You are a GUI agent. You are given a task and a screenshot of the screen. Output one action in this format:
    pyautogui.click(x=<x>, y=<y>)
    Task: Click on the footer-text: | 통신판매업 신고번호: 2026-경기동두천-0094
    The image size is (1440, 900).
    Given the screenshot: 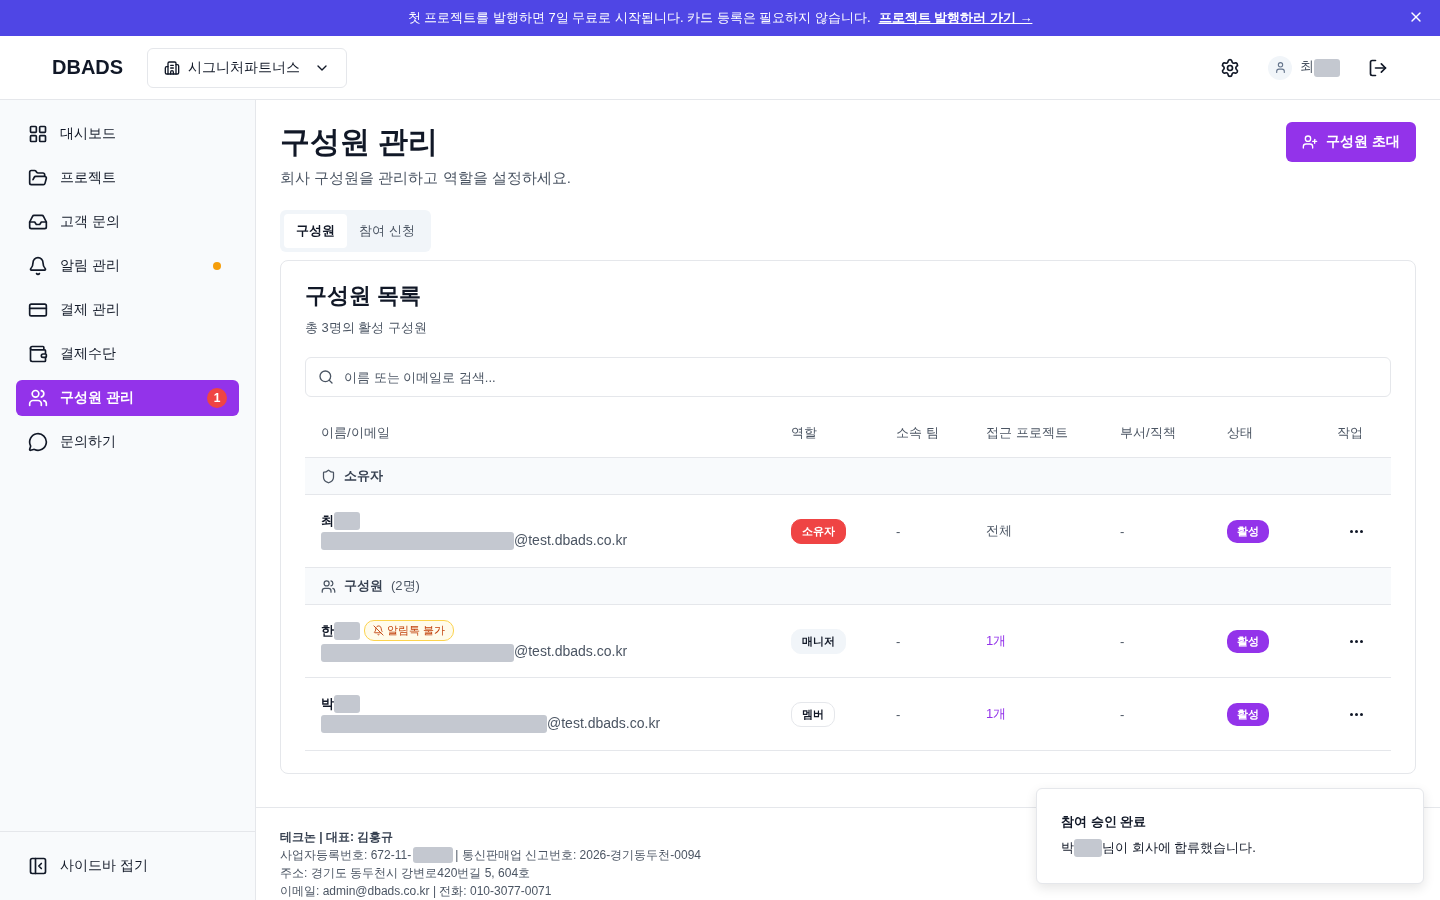 What is the action you would take?
    pyautogui.click(x=578, y=855)
    